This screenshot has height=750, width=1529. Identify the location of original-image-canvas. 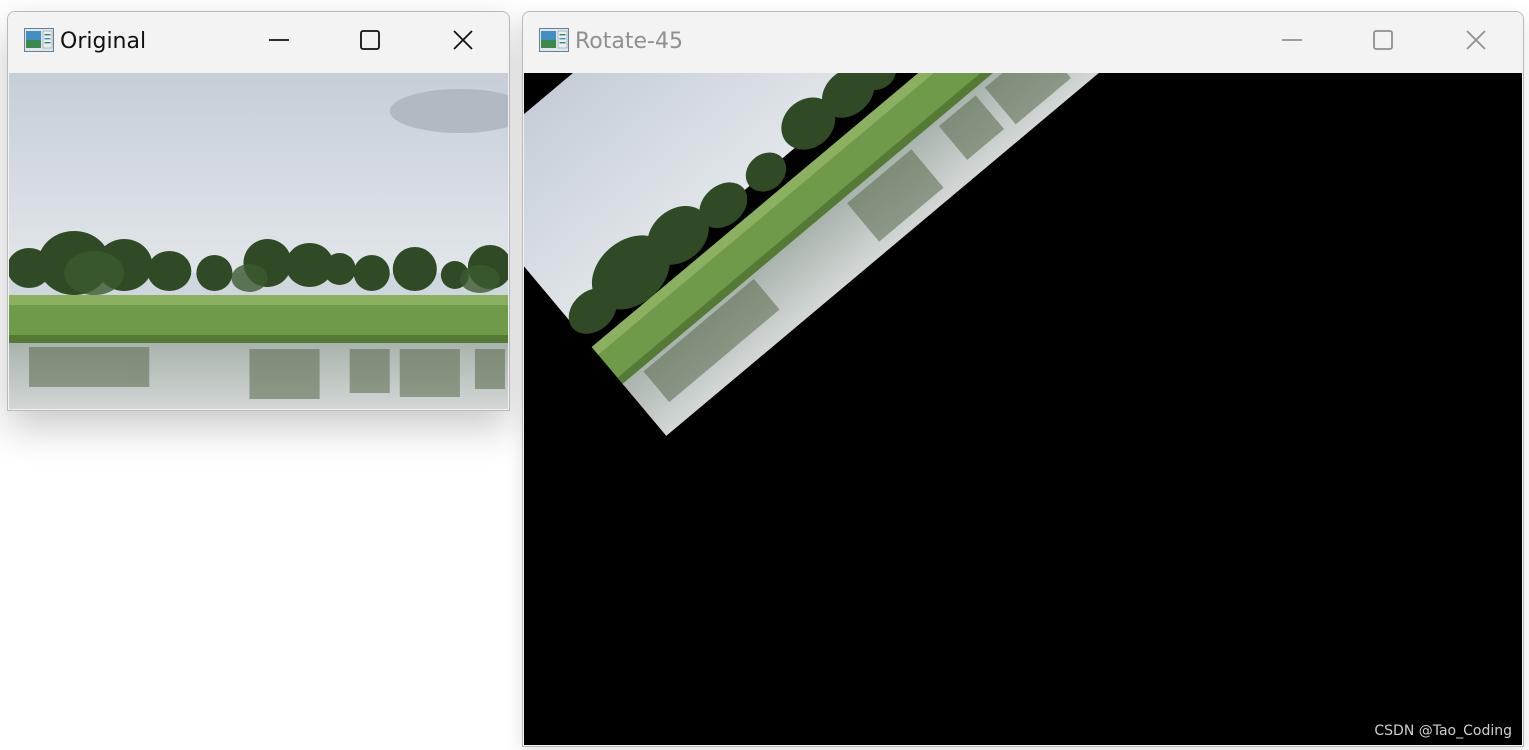
(258, 241).